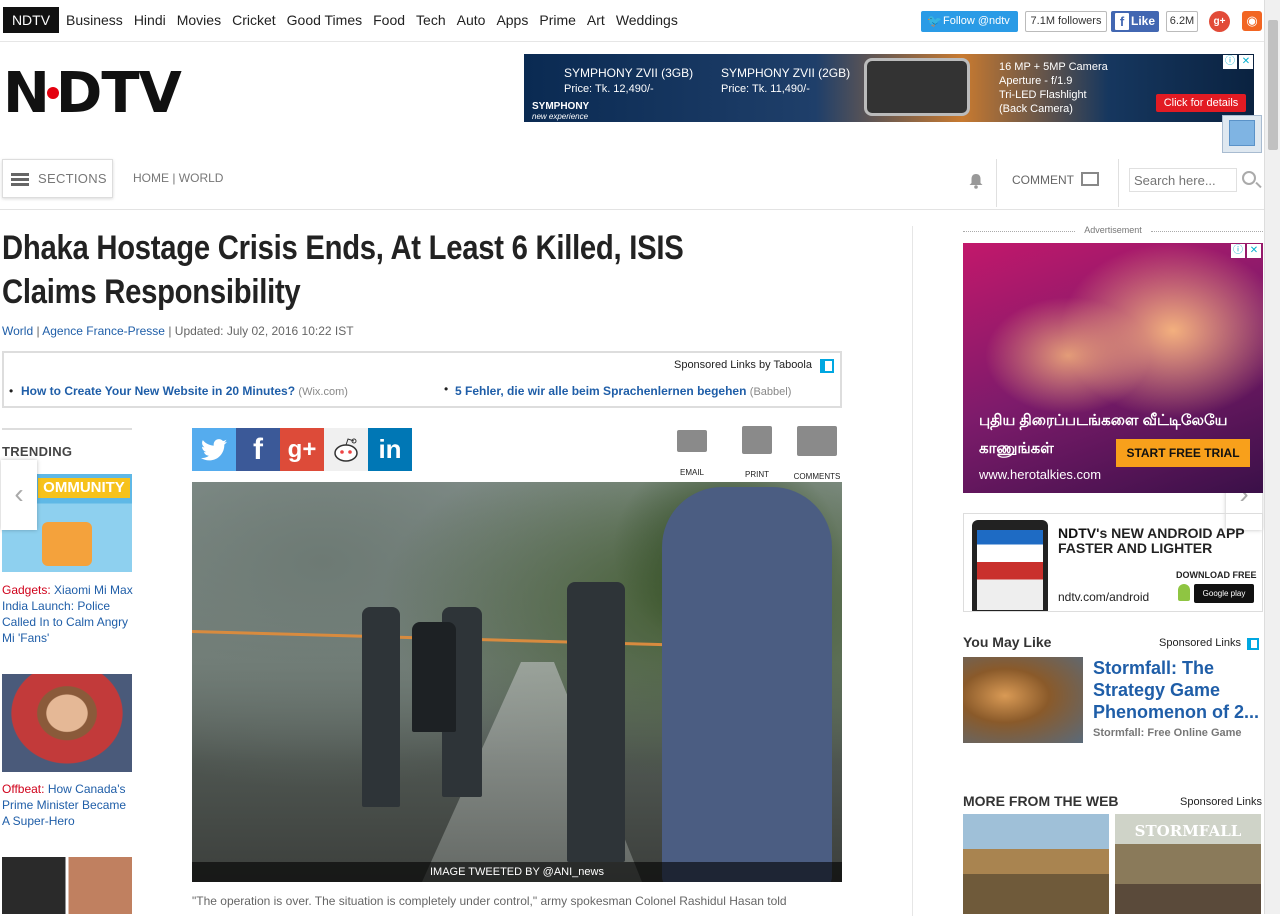  What do you see at coordinates (254, 20) in the screenshot?
I see `nav-item-cricket: Cricket` at bounding box center [254, 20].